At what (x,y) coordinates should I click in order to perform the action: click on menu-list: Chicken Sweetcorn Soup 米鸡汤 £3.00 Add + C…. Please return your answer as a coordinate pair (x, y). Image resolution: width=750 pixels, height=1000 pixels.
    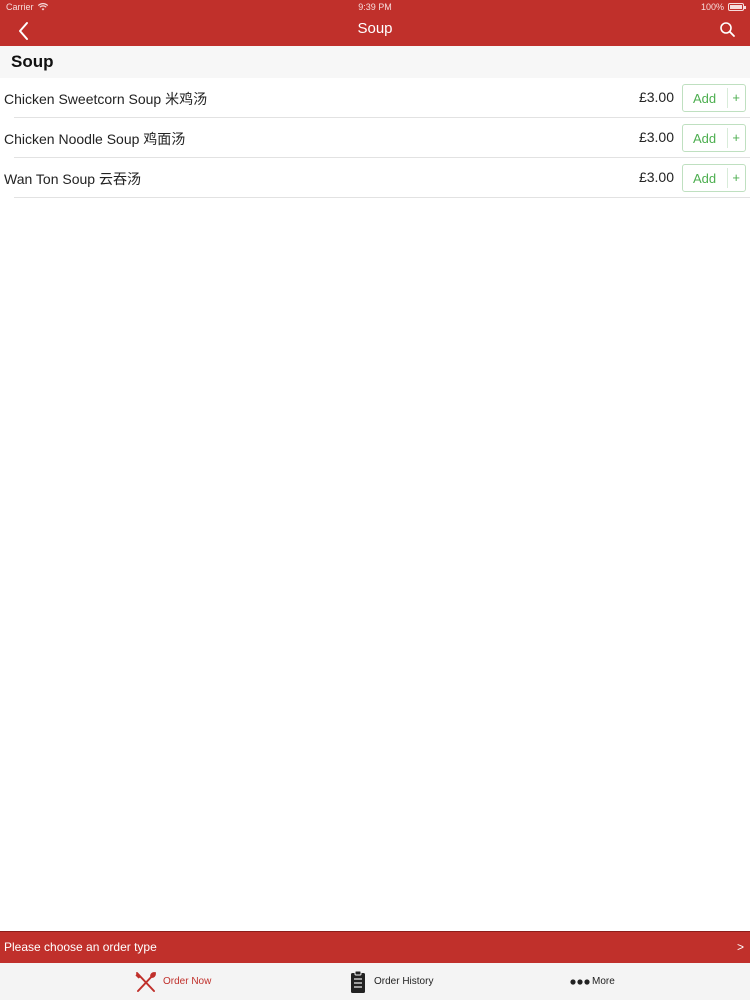
    Looking at the image, I should click on (375, 138).